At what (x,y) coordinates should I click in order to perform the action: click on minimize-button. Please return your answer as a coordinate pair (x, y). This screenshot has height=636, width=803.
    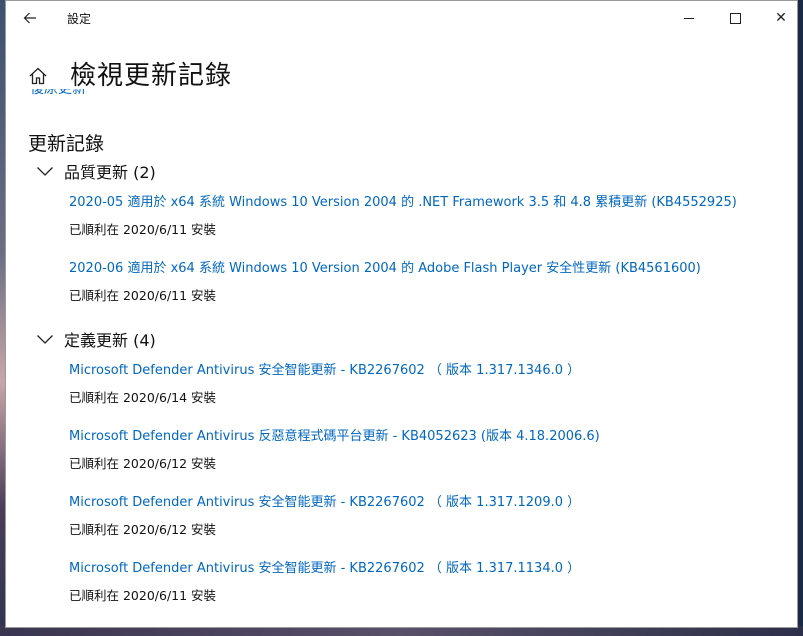
    Looking at the image, I should click on (689, 18).